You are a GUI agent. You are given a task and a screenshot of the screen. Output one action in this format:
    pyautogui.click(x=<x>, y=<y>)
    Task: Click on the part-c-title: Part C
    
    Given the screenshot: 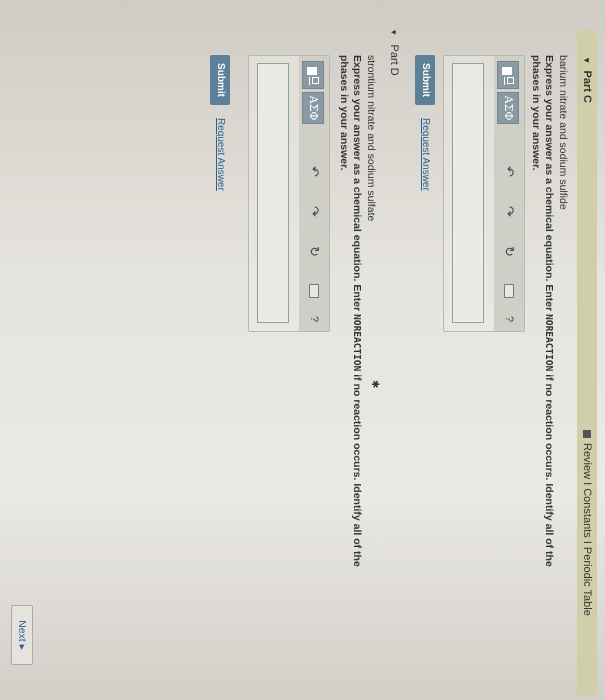 What is the action you would take?
    pyautogui.click(x=587, y=86)
    